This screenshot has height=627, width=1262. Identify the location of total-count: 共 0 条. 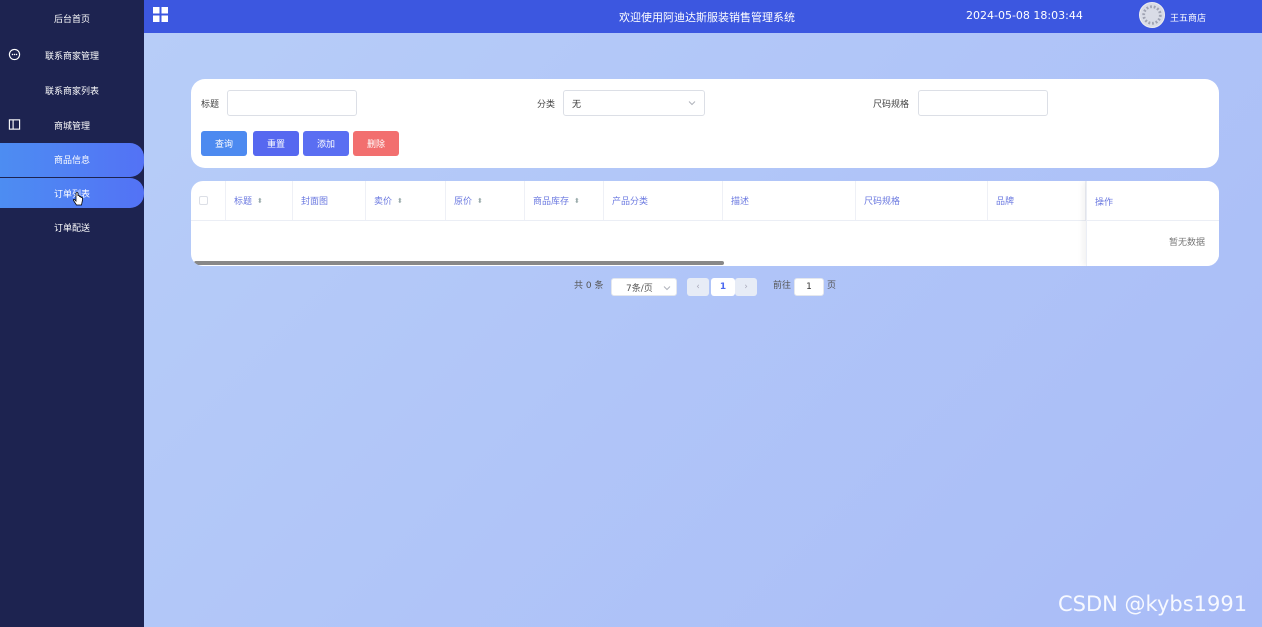
(589, 286).